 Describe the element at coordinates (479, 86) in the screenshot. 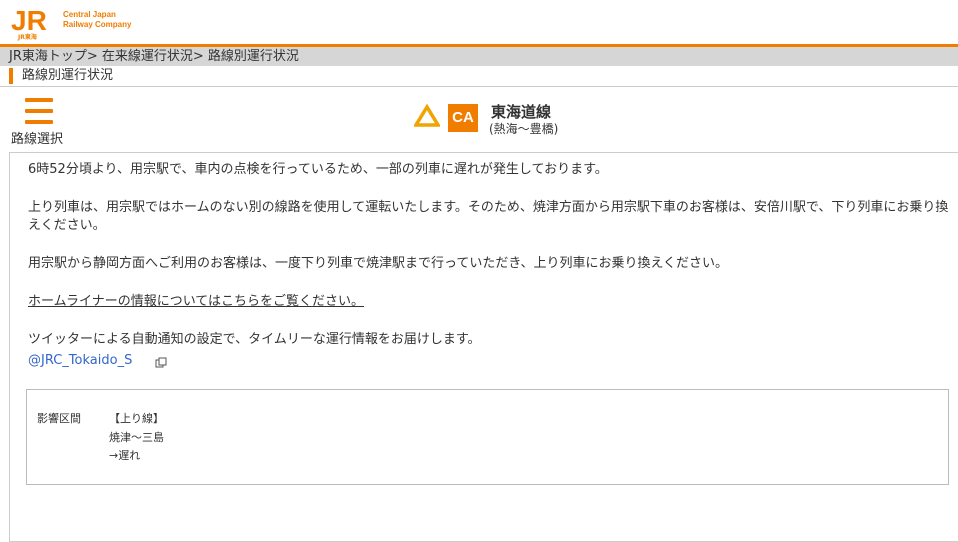

I see `title-divider` at that location.